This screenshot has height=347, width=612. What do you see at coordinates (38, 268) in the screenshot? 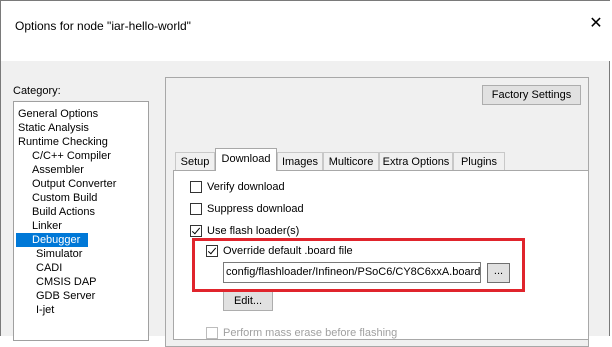
I see `category-item-cadi: CADI` at bounding box center [38, 268].